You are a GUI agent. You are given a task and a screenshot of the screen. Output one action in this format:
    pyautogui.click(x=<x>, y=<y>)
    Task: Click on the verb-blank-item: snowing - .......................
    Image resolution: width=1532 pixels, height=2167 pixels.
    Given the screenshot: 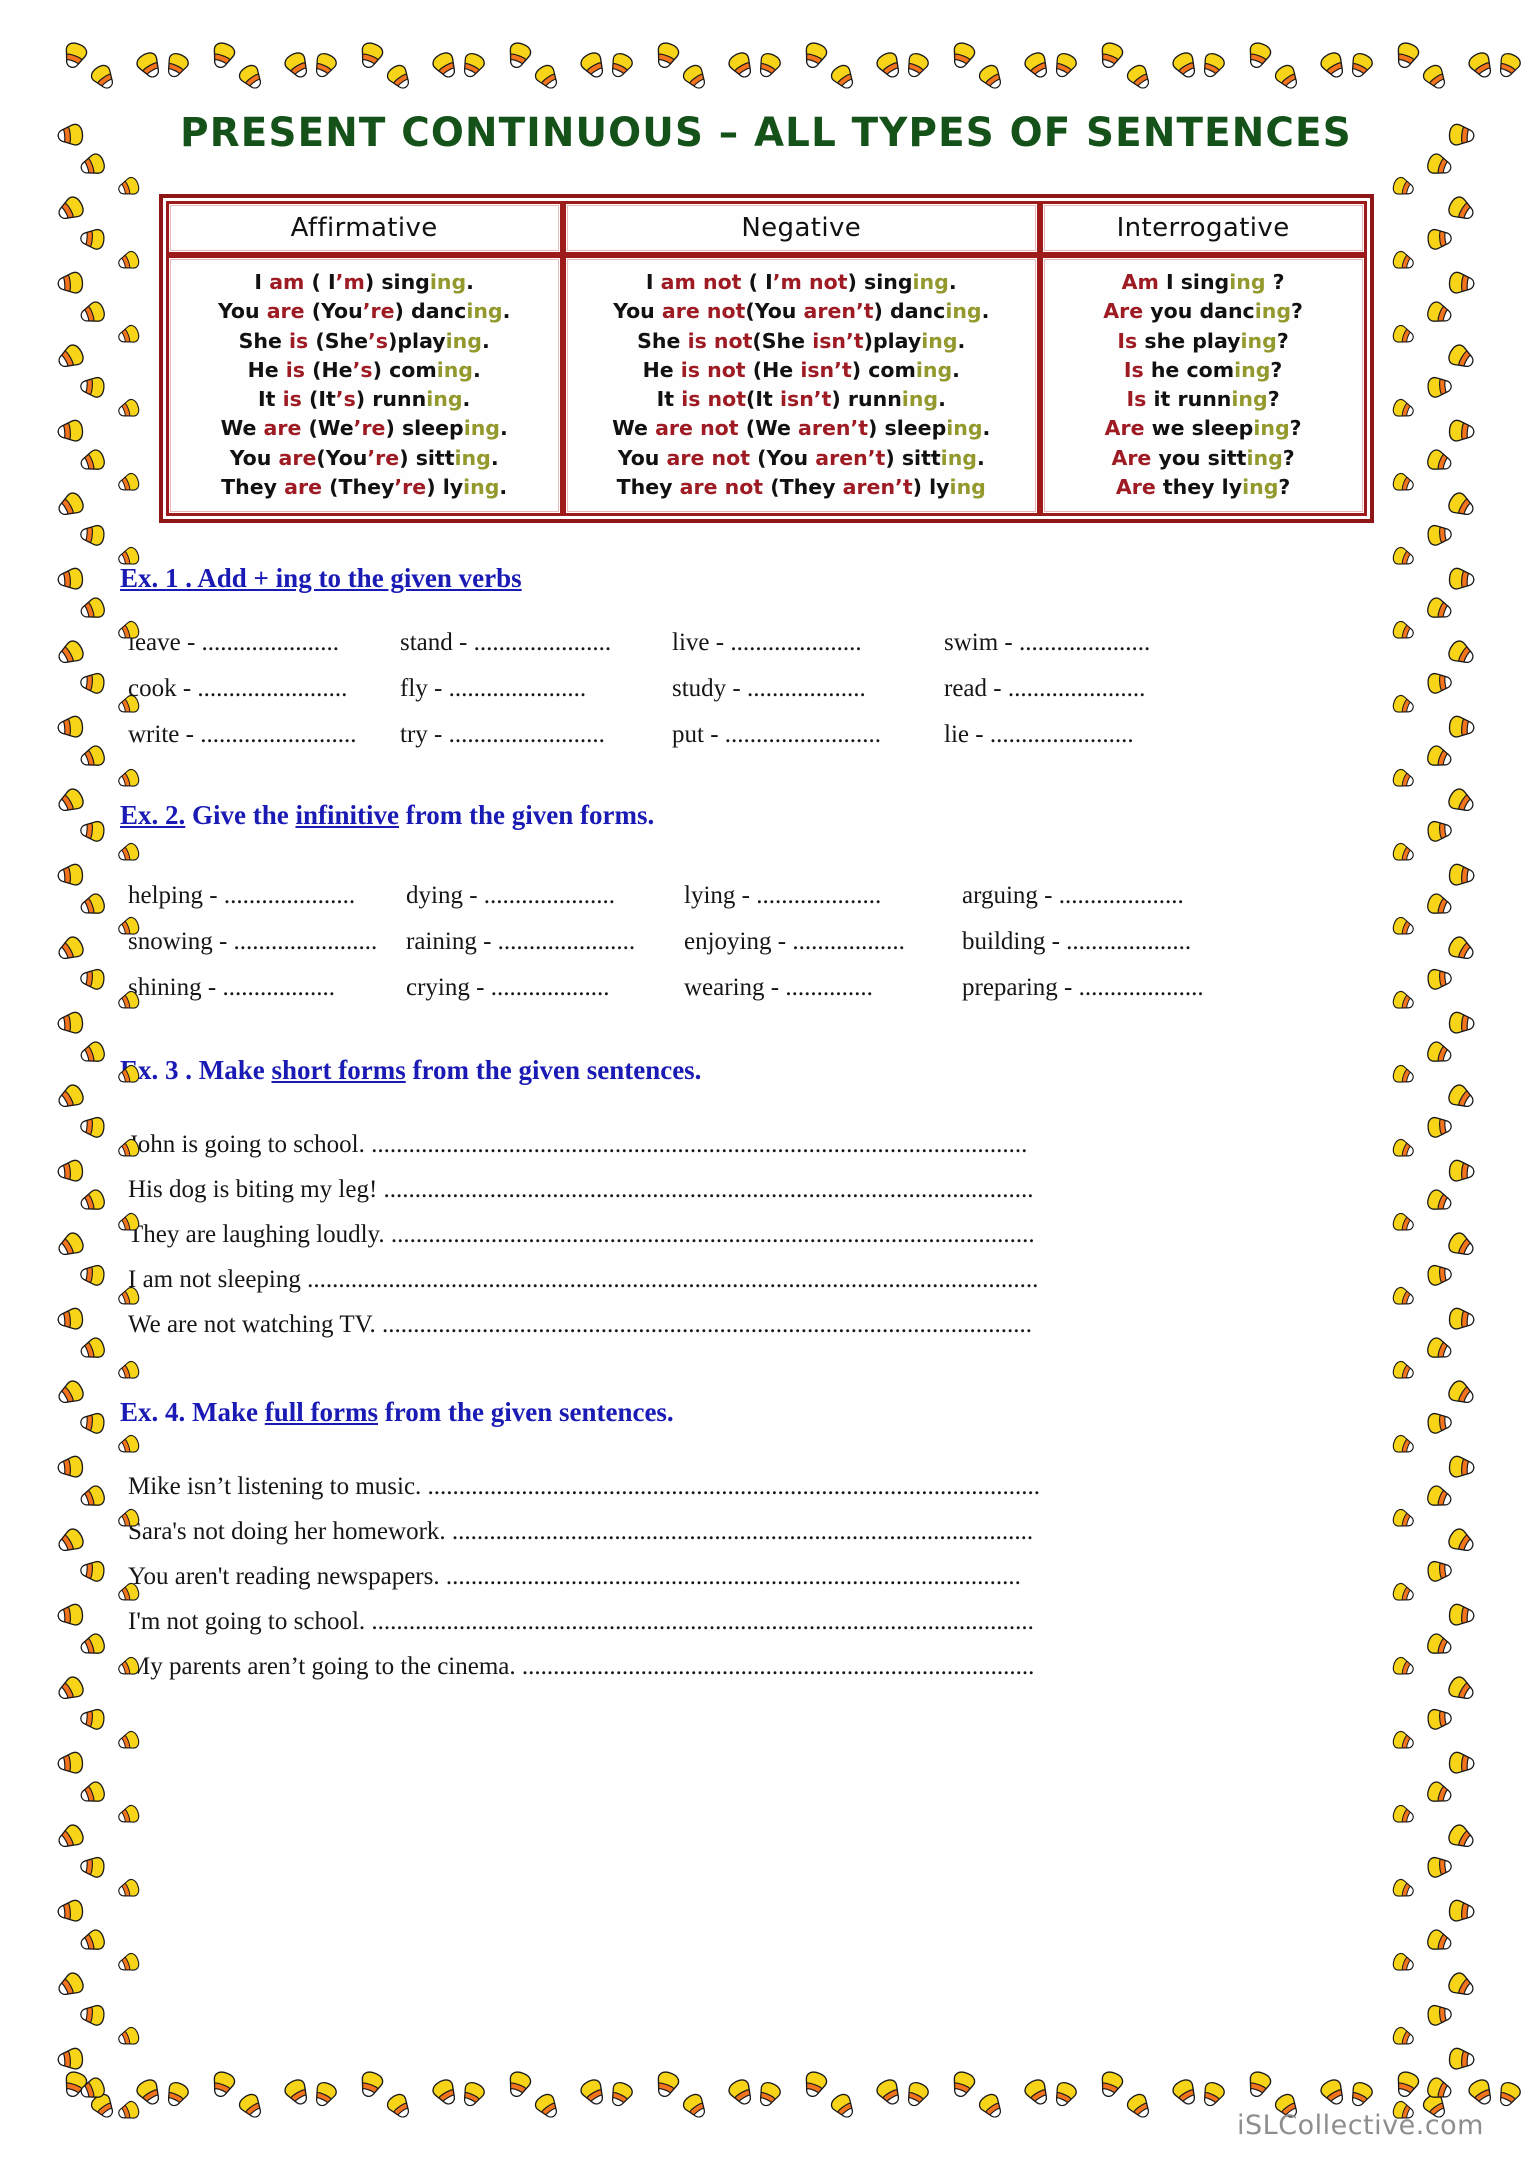 What is the action you would take?
    pyautogui.click(x=267, y=942)
    